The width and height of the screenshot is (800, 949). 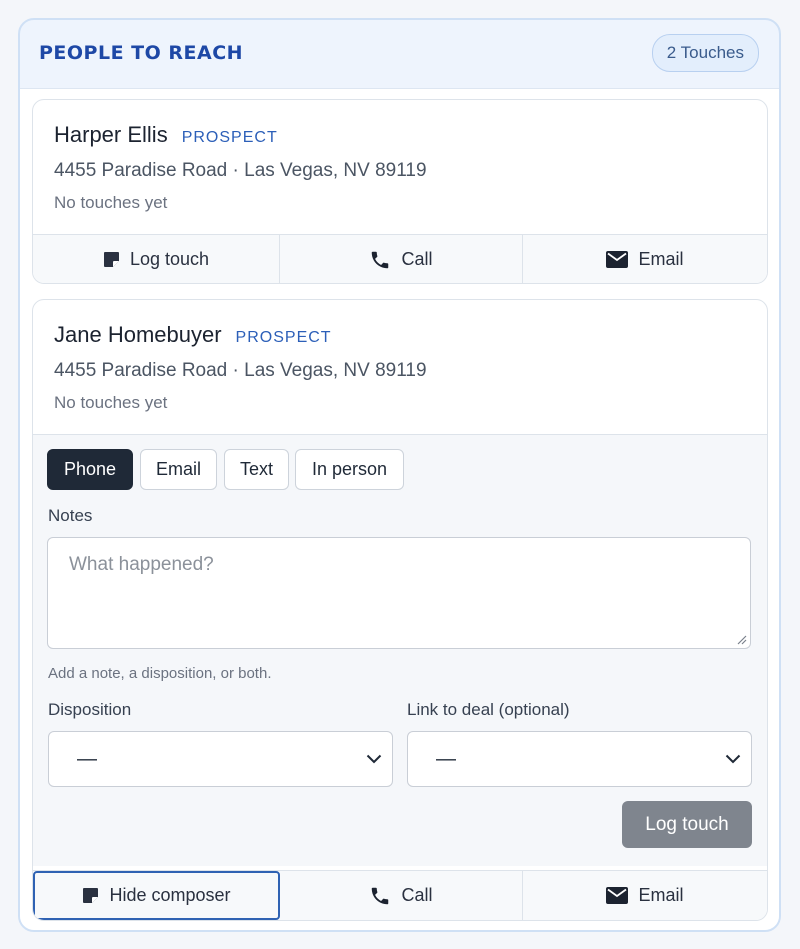 I want to click on resize-grip-icon, so click(x=741, y=639).